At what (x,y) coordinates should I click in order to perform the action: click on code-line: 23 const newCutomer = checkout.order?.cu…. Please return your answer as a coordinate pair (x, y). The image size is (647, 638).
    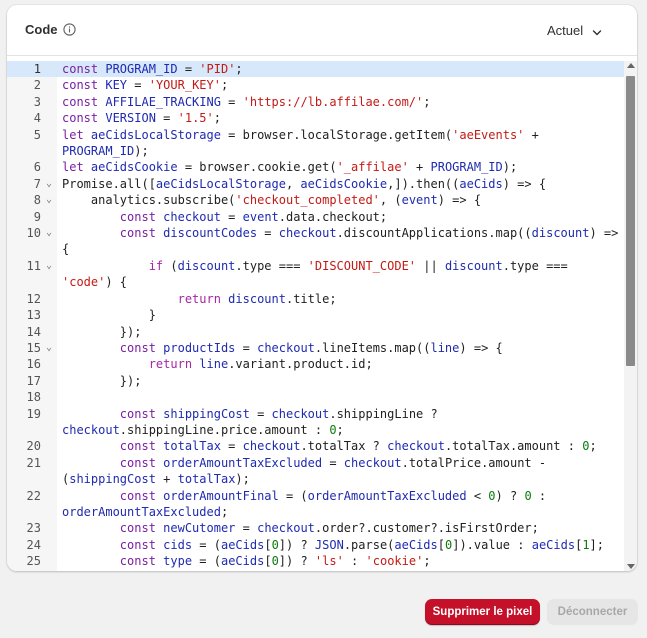
    Looking at the image, I should click on (315, 528).